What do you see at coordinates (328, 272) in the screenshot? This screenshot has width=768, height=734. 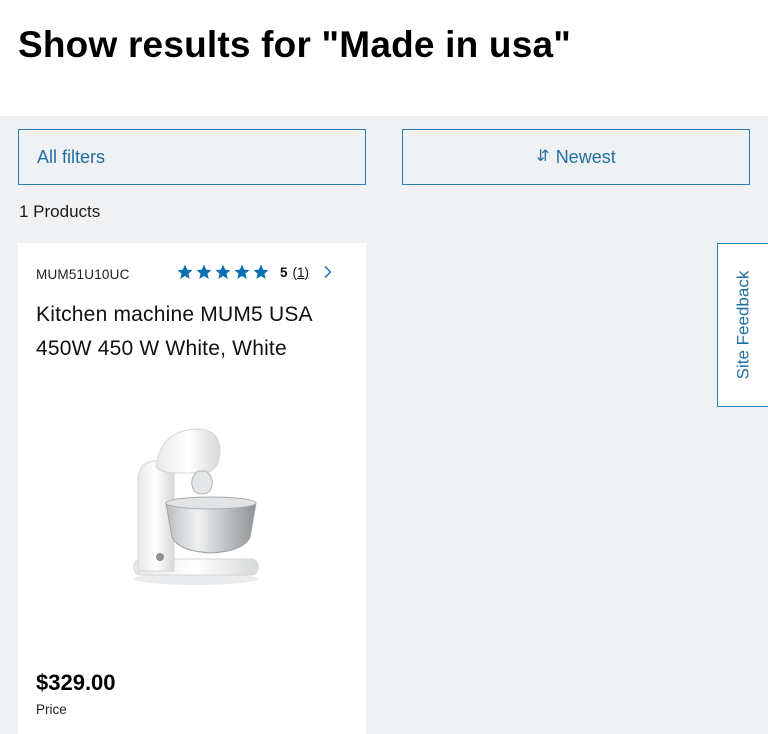 I see `chevron-right-icon` at bounding box center [328, 272].